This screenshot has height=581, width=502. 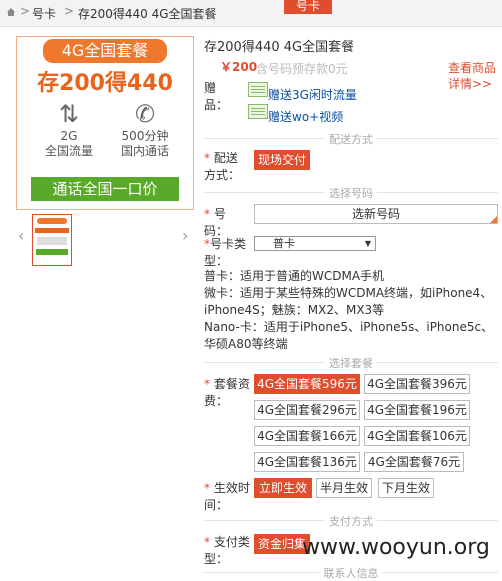 I want to click on section-divider-payment: 支付方式, so click(x=351, y=521).